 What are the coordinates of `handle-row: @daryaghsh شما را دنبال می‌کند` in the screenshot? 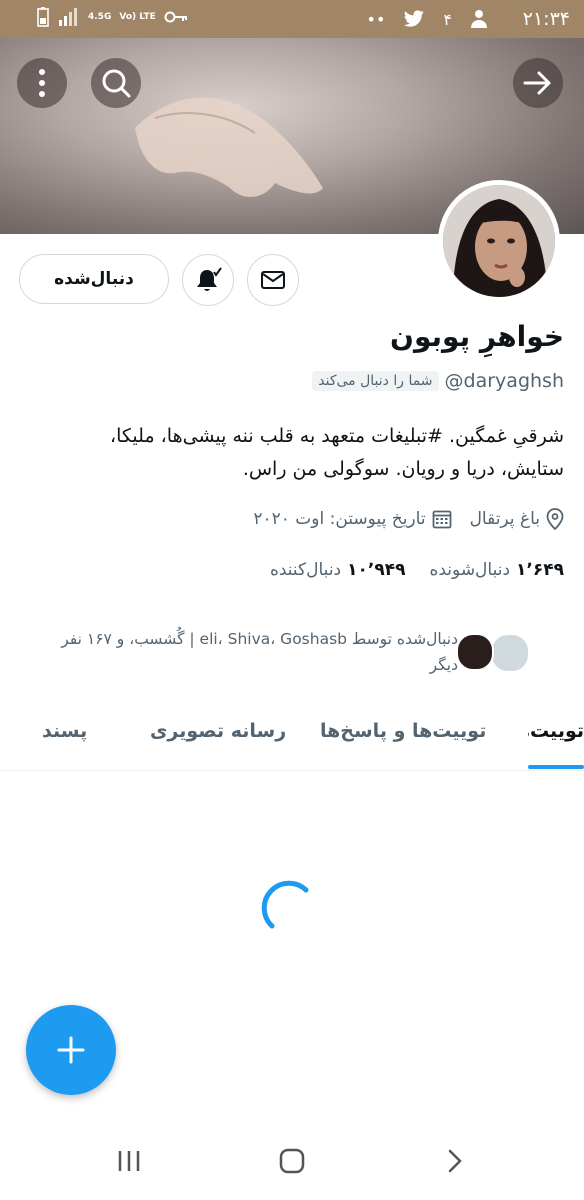 It's located at (438, 381).